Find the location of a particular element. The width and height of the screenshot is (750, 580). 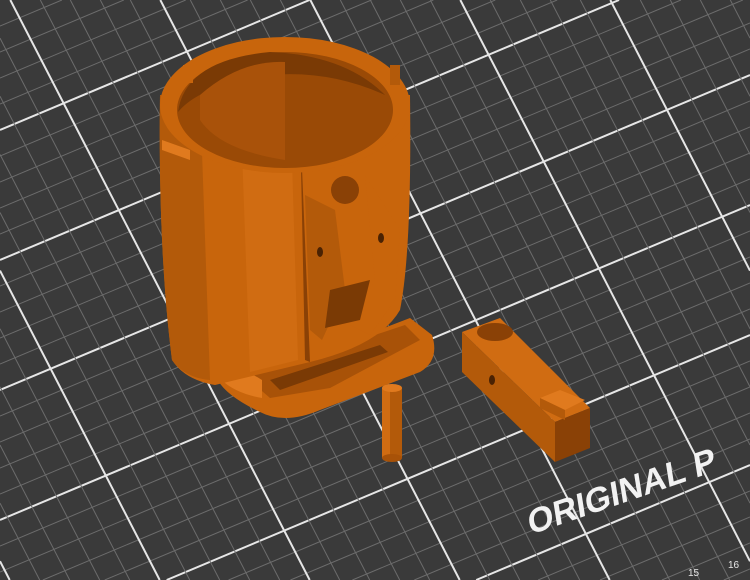

ruler-tick: 15 is located at coordinates (694, 573).